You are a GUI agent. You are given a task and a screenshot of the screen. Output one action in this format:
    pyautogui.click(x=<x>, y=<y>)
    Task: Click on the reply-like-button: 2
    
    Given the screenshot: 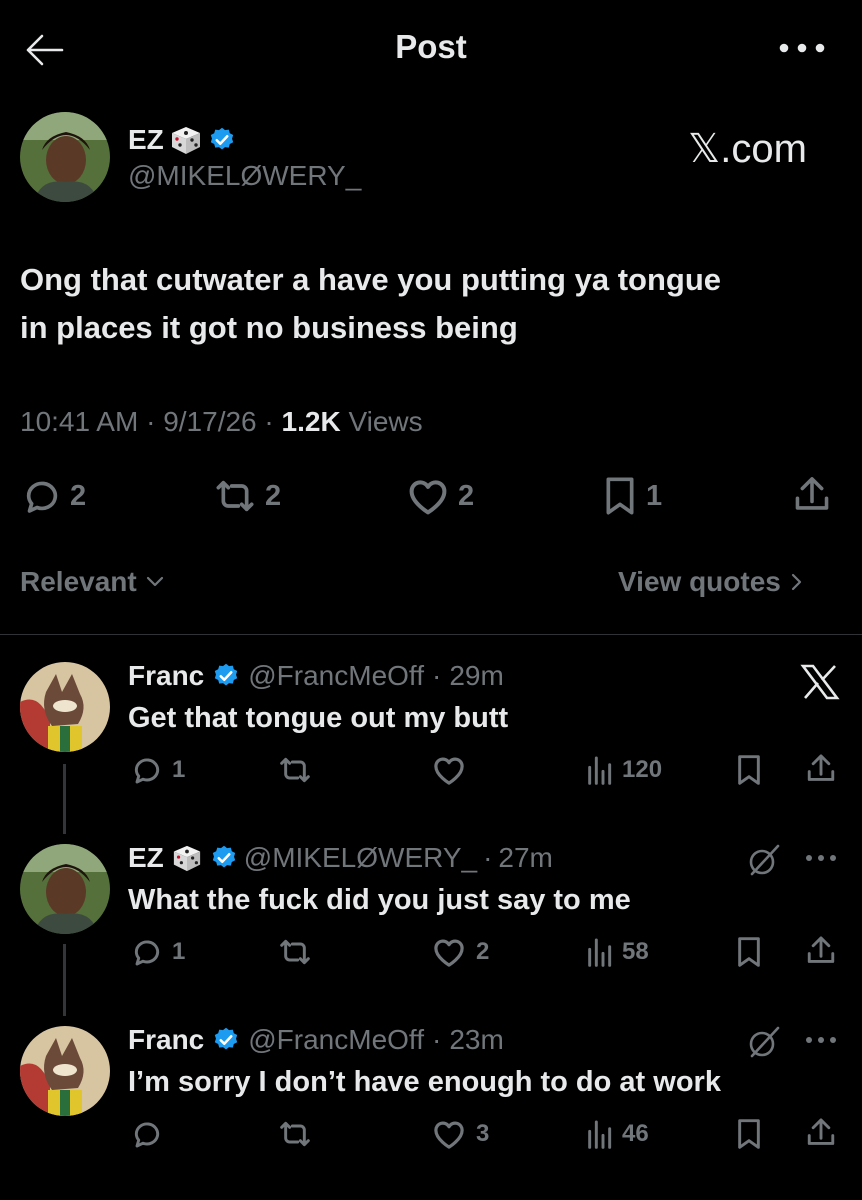 What is the action you would take?
    pyautogui.click(x=459, y=952)
    